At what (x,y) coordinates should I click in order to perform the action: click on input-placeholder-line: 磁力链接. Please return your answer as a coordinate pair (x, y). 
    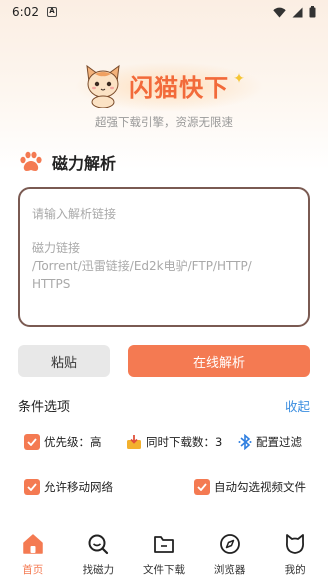
    Looking at the image, I should click on (56, 248).